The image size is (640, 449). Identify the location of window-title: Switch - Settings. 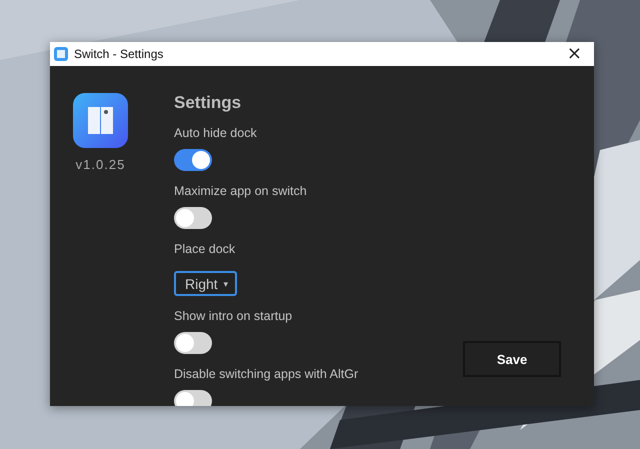
(119, 54).